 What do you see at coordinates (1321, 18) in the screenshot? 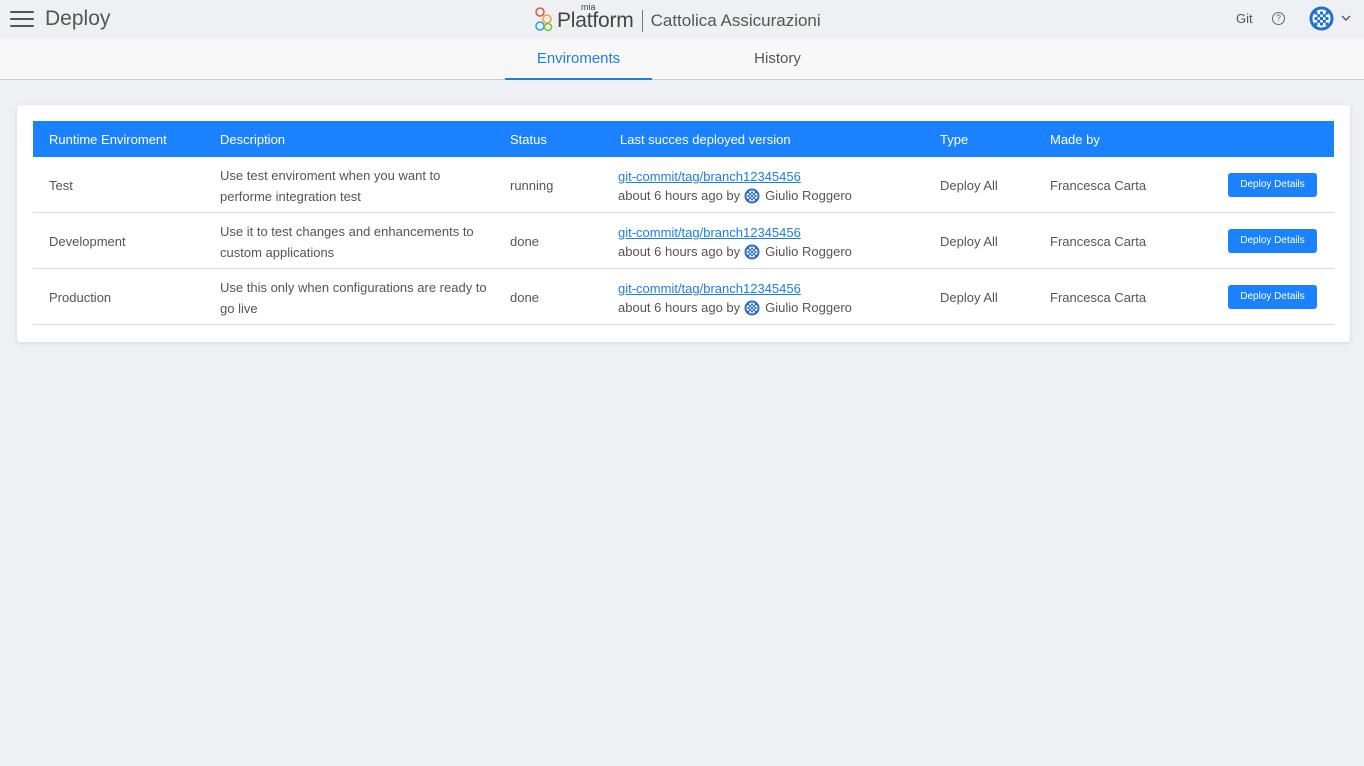
I see `user-avatar-icon` at bounding box center [1321, 18].